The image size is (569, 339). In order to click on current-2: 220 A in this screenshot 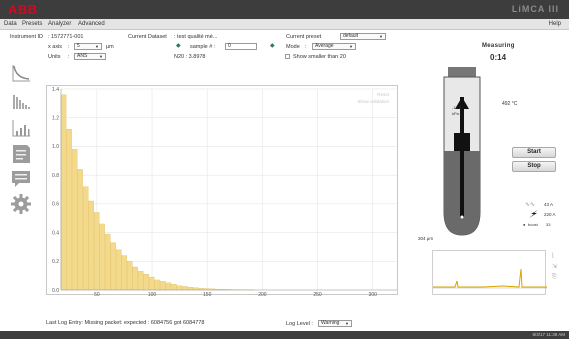, I will do `click(550, 214)`.